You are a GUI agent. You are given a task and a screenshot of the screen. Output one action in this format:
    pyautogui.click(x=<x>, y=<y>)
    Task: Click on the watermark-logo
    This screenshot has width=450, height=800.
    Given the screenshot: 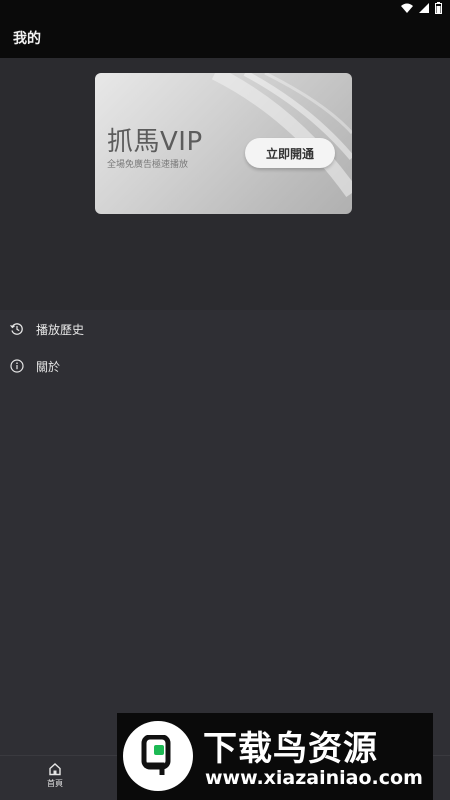 What is the action you would take?
    pyautogui.click(x=158, y=756)
    